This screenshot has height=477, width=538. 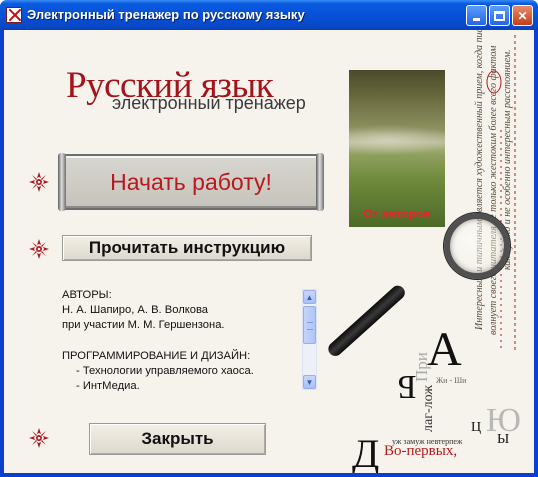 I want to click on minimize-button, so click(x=476, y=15).